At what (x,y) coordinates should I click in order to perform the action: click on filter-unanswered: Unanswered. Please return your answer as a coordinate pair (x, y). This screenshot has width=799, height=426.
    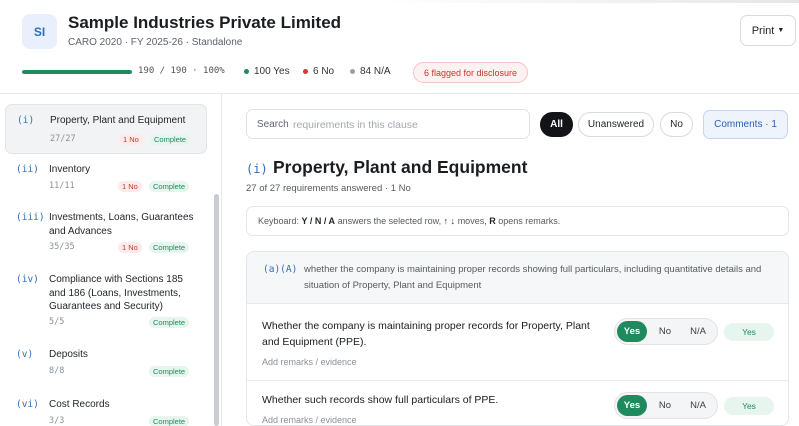
    Looking at the image, I should click on (616, 124).